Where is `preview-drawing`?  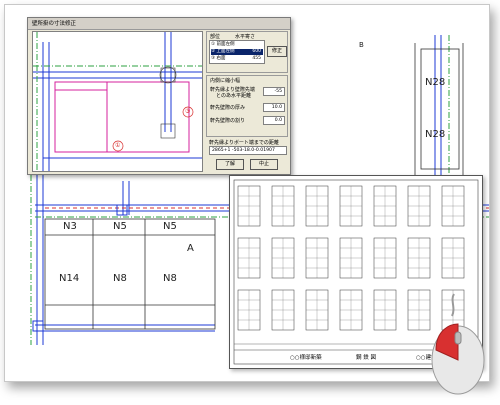 preview-drawing is located at coordinates (117, 101).